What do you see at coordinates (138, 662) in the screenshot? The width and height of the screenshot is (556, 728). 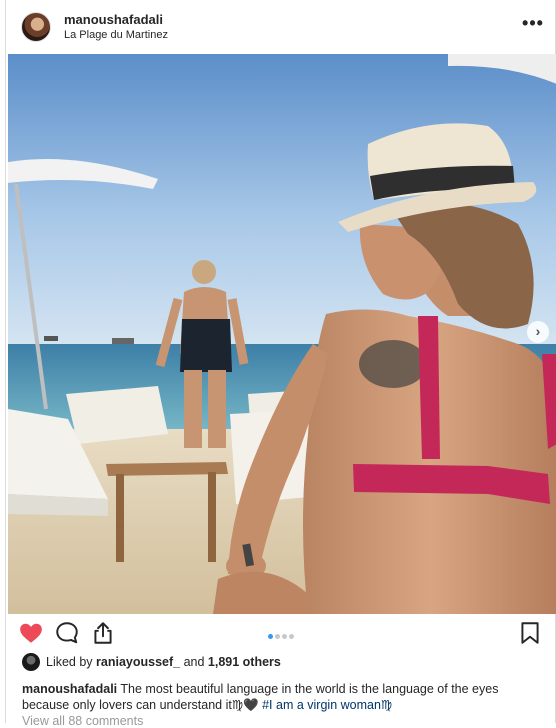 I see `liker-username: raniayoussef_` at bounding box center [138, 662].